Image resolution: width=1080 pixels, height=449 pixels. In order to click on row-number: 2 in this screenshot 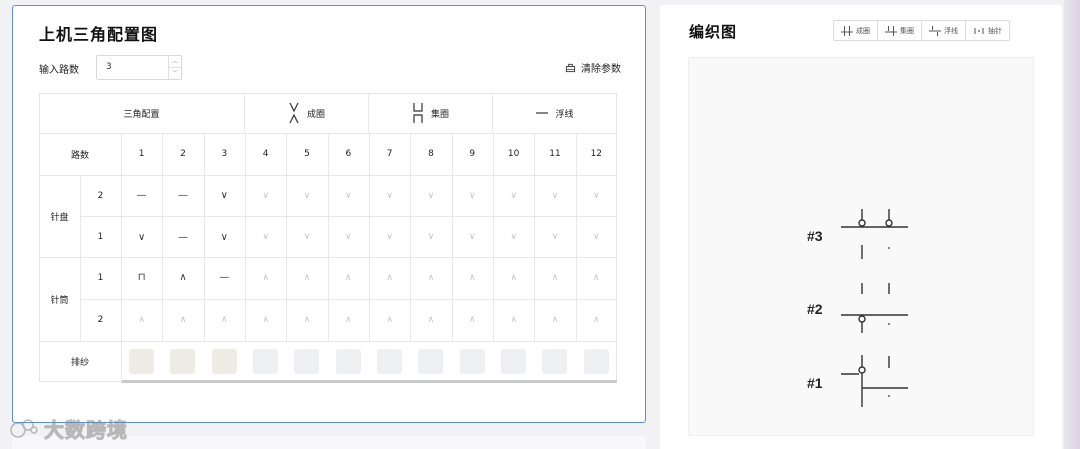, I will do `click(100, 195)`.